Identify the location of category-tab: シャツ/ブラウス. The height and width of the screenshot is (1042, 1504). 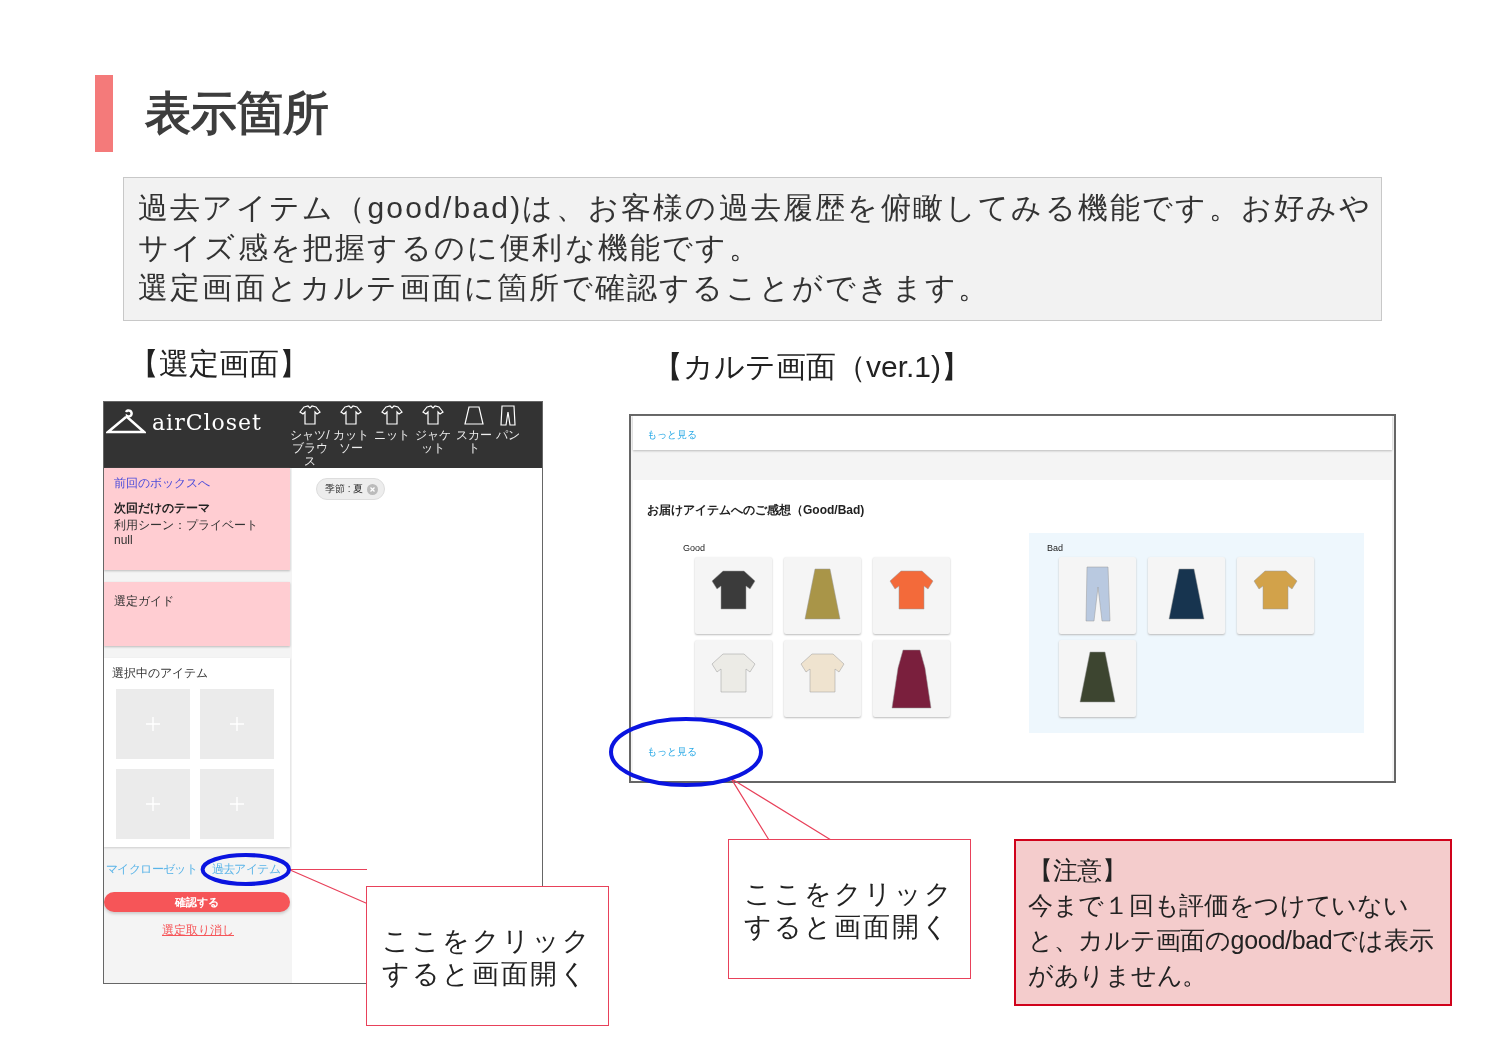
(310, 436).